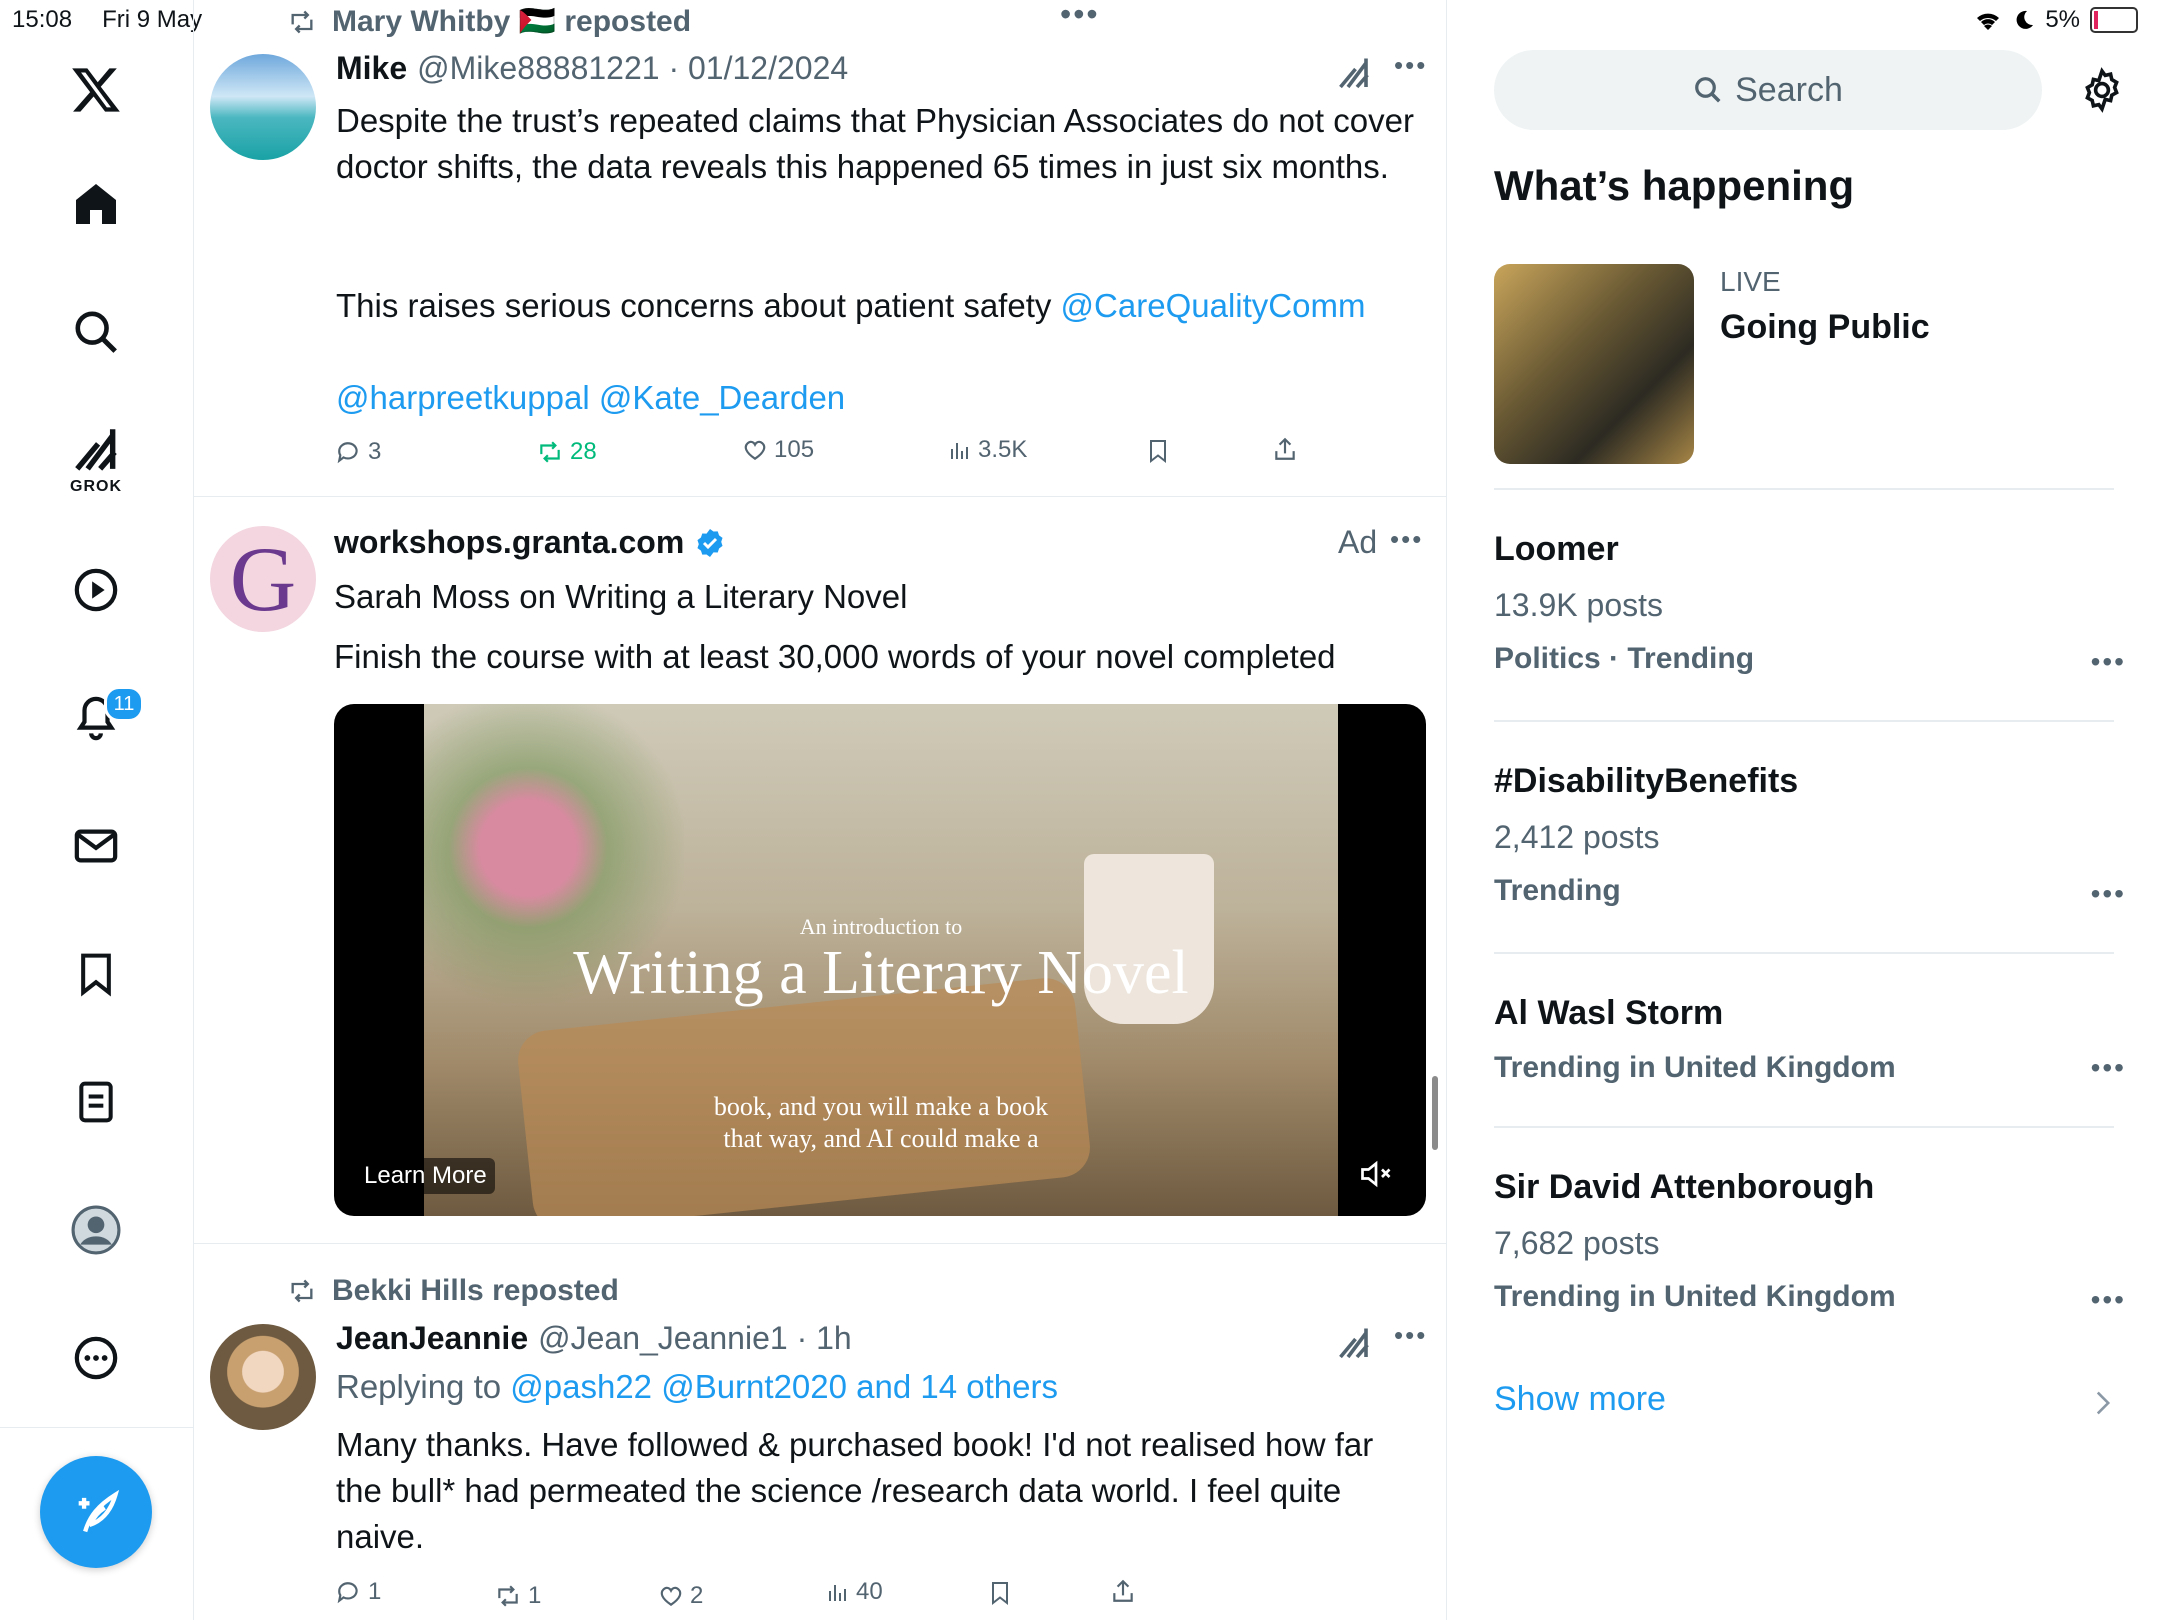 The width and height of the screenshot is (2160, 1620). Describe the element at coordinates (96, 448) in the screenshot. I see `grok-icon` at that location.